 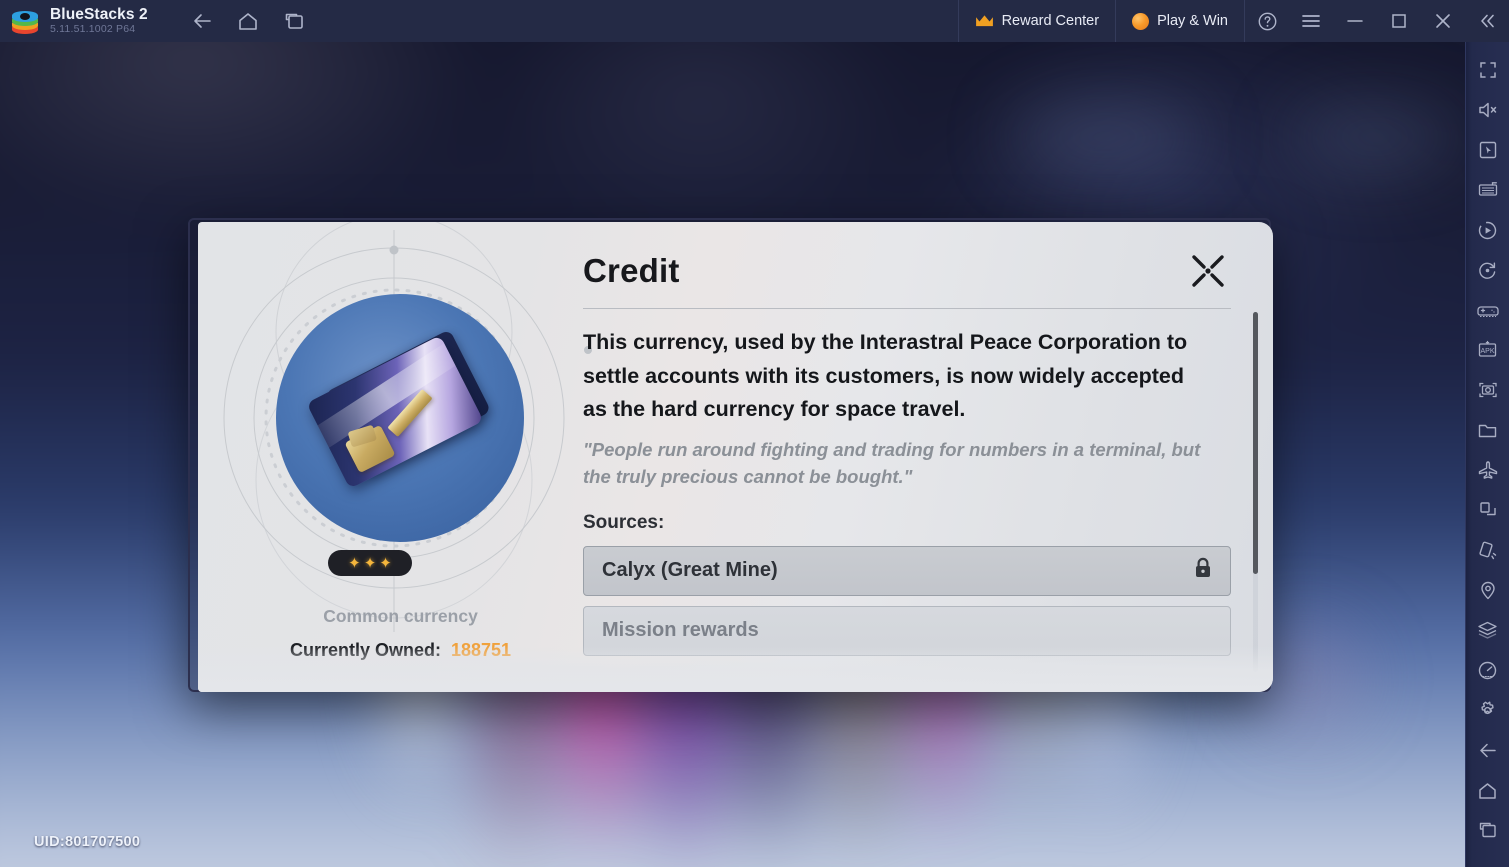 I want to click on bluestacks-logo-icon, so click(x=25, y=21).